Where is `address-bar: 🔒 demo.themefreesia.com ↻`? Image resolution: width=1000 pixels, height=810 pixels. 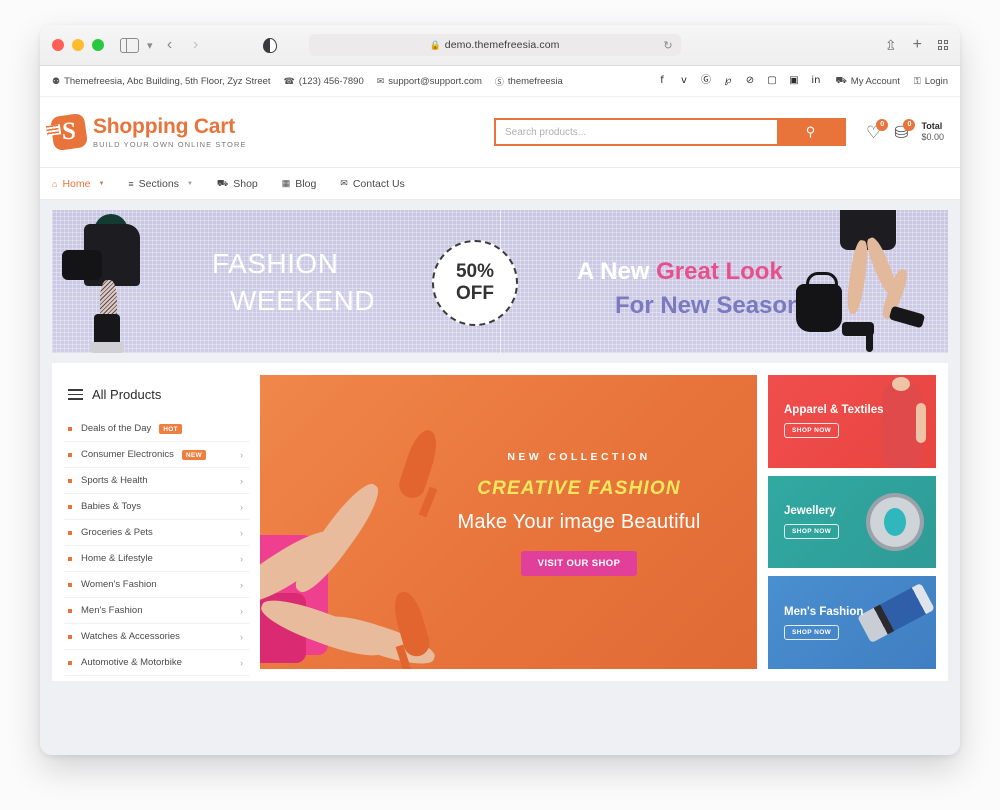 address-bar: 🔒 demo.themefreesia.com ↻ is located at coordinates (494, 45).